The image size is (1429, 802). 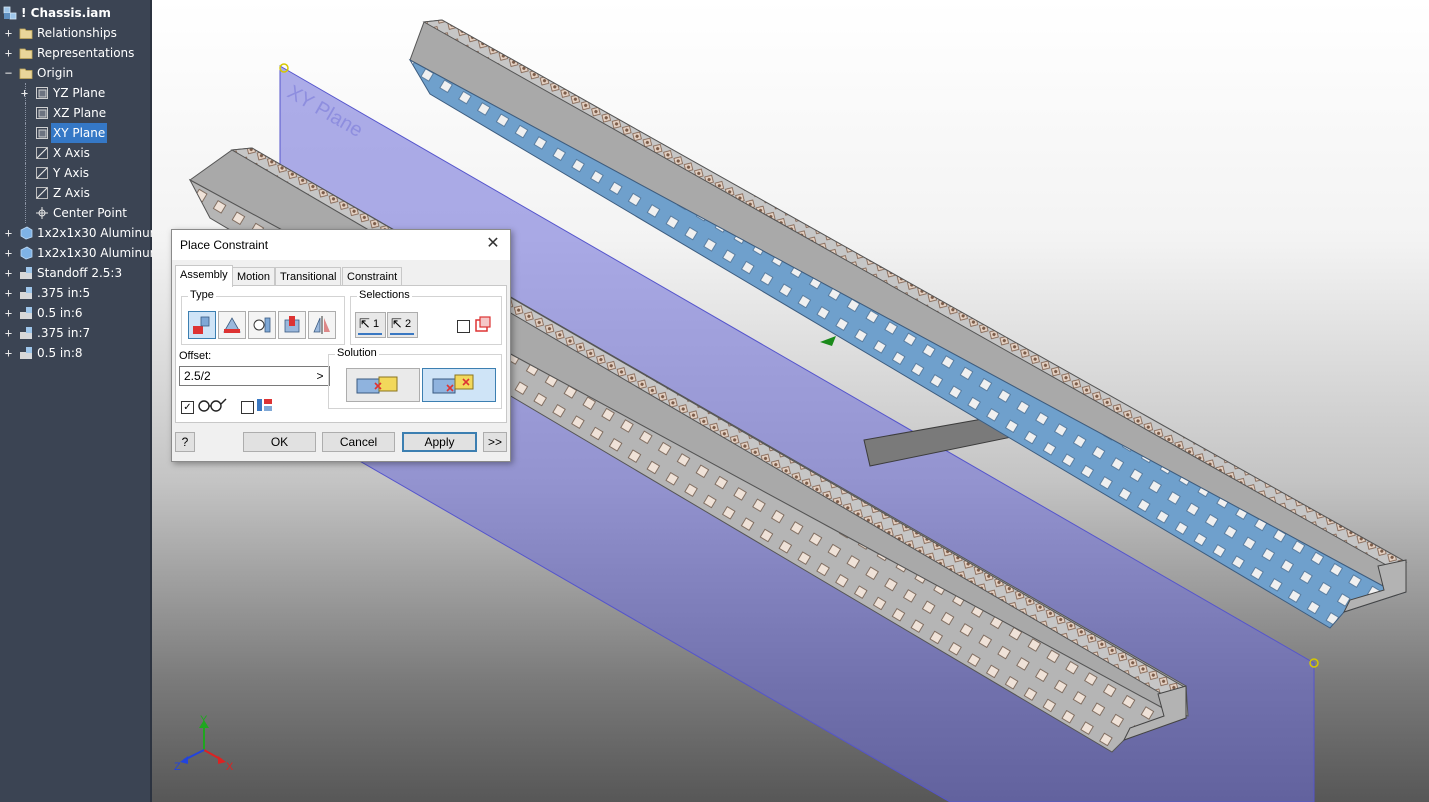 What do you see at coordinates (86, 253) in the screenshot?
I see `browser-node: +1x2x1x30 Aluminum:2` at bounding box center [86, 253].